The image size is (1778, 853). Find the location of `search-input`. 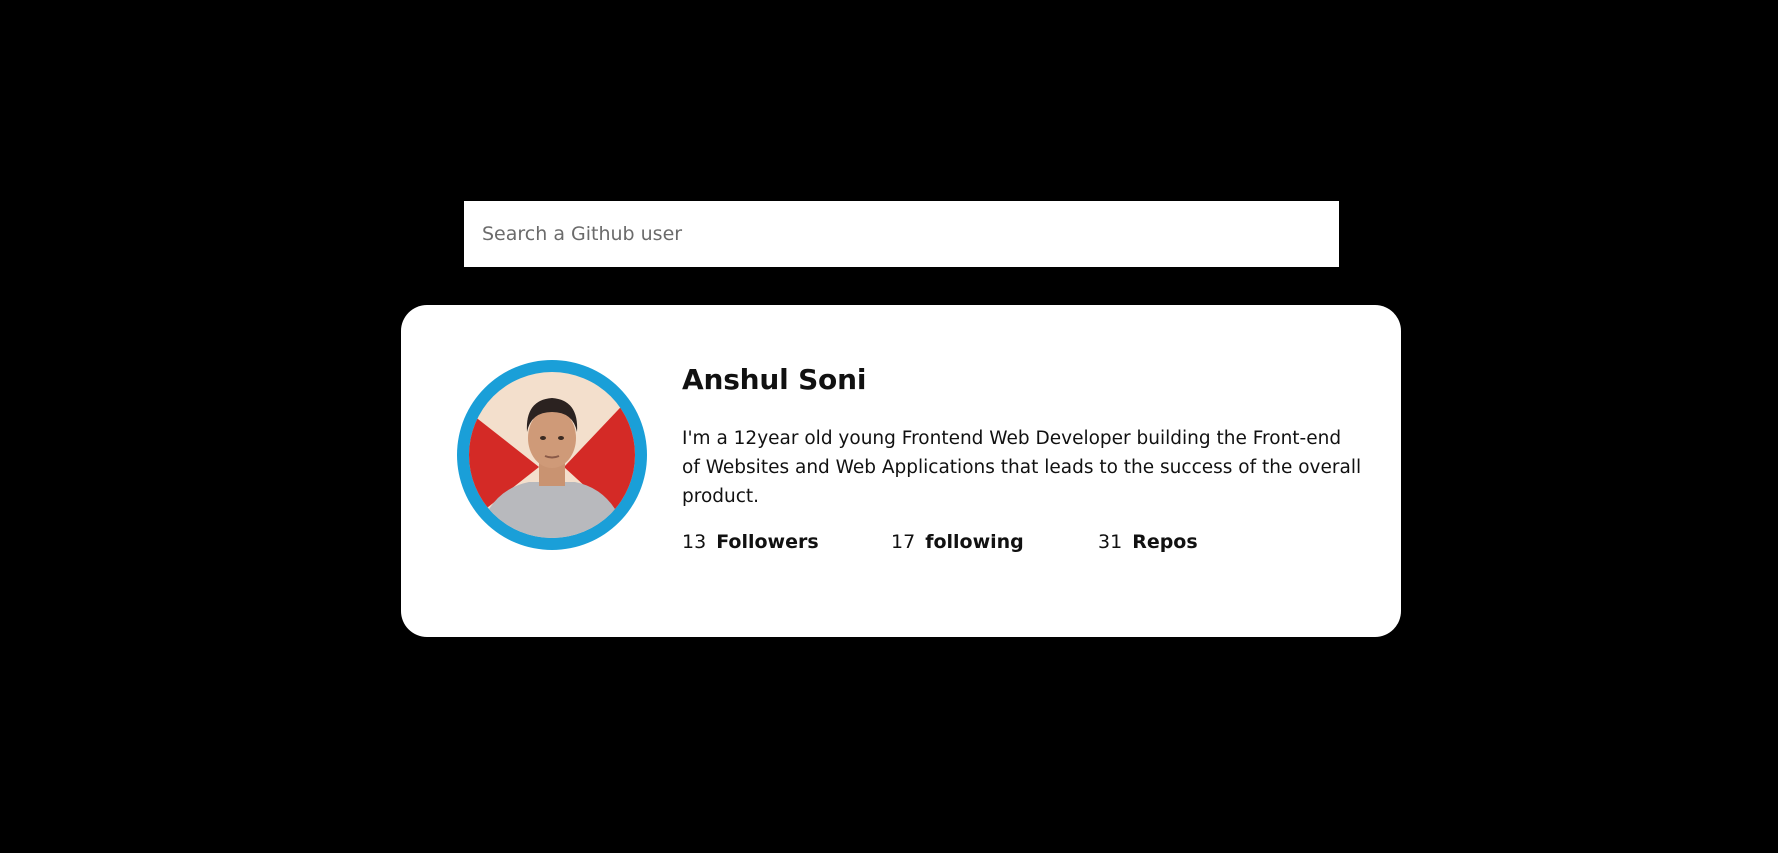

search-input is located at coordinates (901, 234).